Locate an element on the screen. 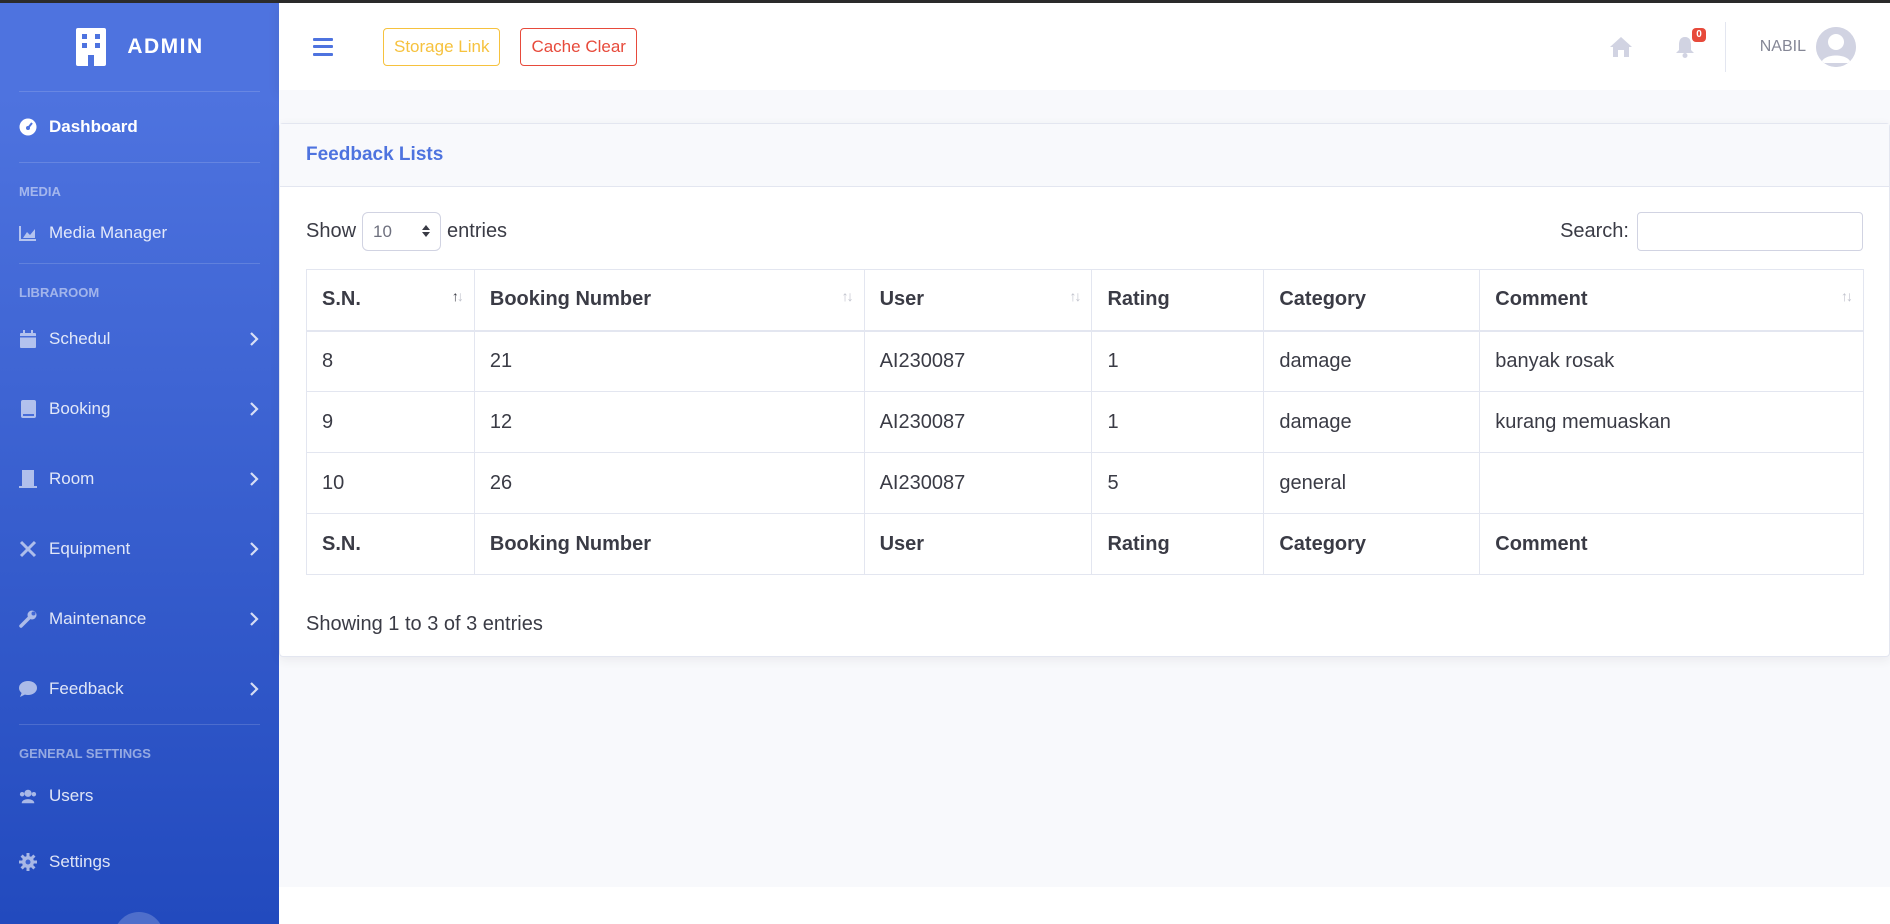 The height and width of the screenshot is (924, 1890). page-length-select: 10 is located at coordinates (402, 231).